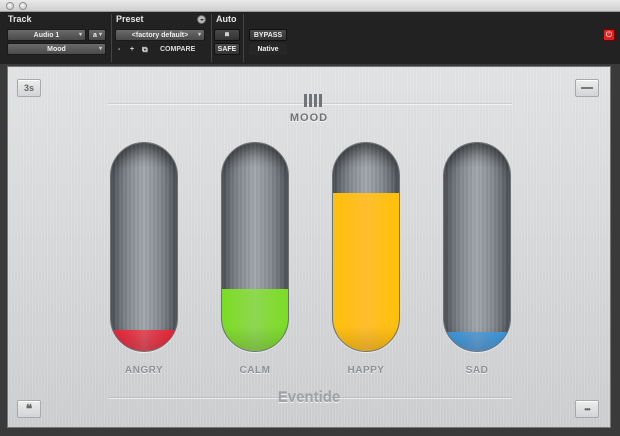 Image resolution: width=620 pixels, height=436 pixels. Describe the element at coordinates (366, 370) in the screenshot. I see `meter-label-happy: HAPPY` at that location.